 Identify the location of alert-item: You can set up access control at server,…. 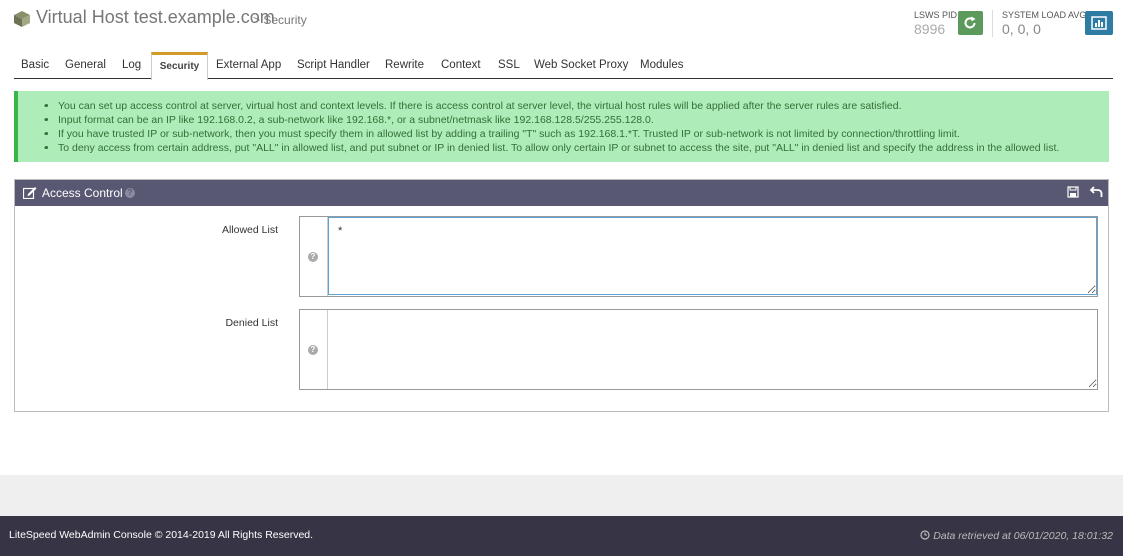
(473, 106).